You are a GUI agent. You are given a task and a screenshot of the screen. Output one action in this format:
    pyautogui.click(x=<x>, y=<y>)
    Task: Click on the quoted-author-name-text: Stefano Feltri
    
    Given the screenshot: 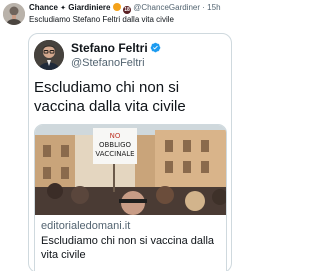 What is the action you would take?
    pyautogui.click(x=109, y=48)
    